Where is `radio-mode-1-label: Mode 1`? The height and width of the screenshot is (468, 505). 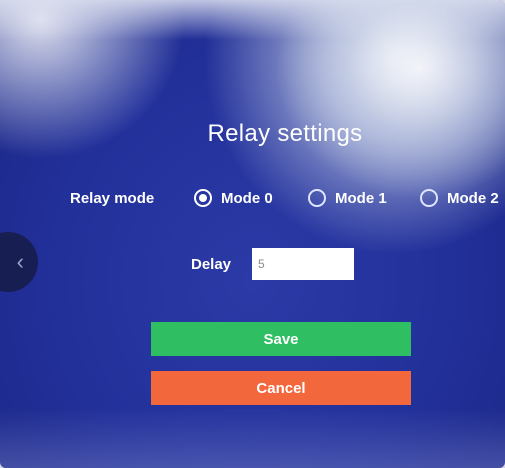 radio-mode-1-label: Mode 1 is located at coordinates (361, 198).